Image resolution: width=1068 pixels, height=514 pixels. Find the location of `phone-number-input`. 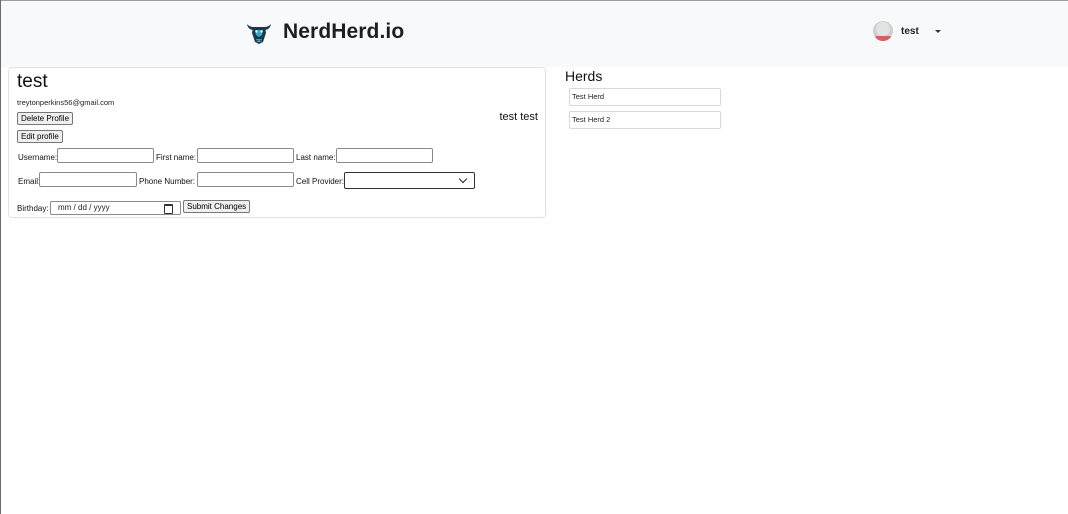

phone-number-input is located at coordinates (245, 179).